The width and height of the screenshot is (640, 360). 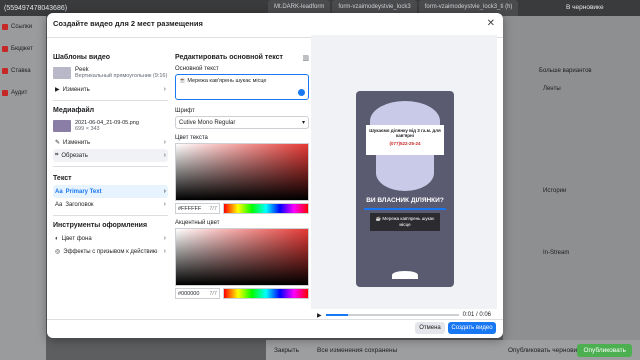 I want to click on accent-color-row: #000000 7/7, so click(x=242, y=293).